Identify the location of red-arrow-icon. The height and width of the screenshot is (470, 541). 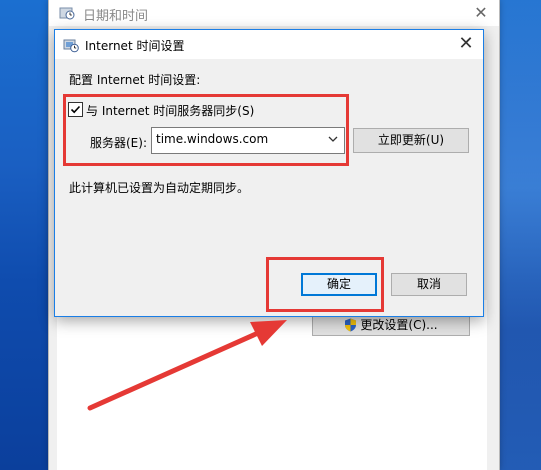
(187, 365).